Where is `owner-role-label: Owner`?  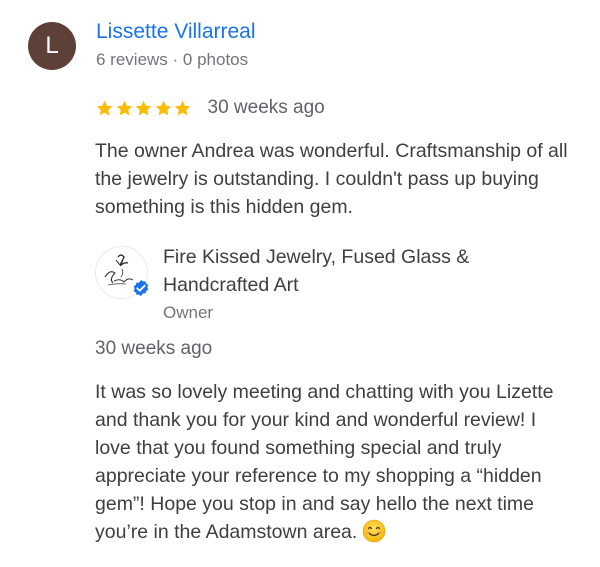
owner-role-label: Owner is located at coordinates (188, 312).